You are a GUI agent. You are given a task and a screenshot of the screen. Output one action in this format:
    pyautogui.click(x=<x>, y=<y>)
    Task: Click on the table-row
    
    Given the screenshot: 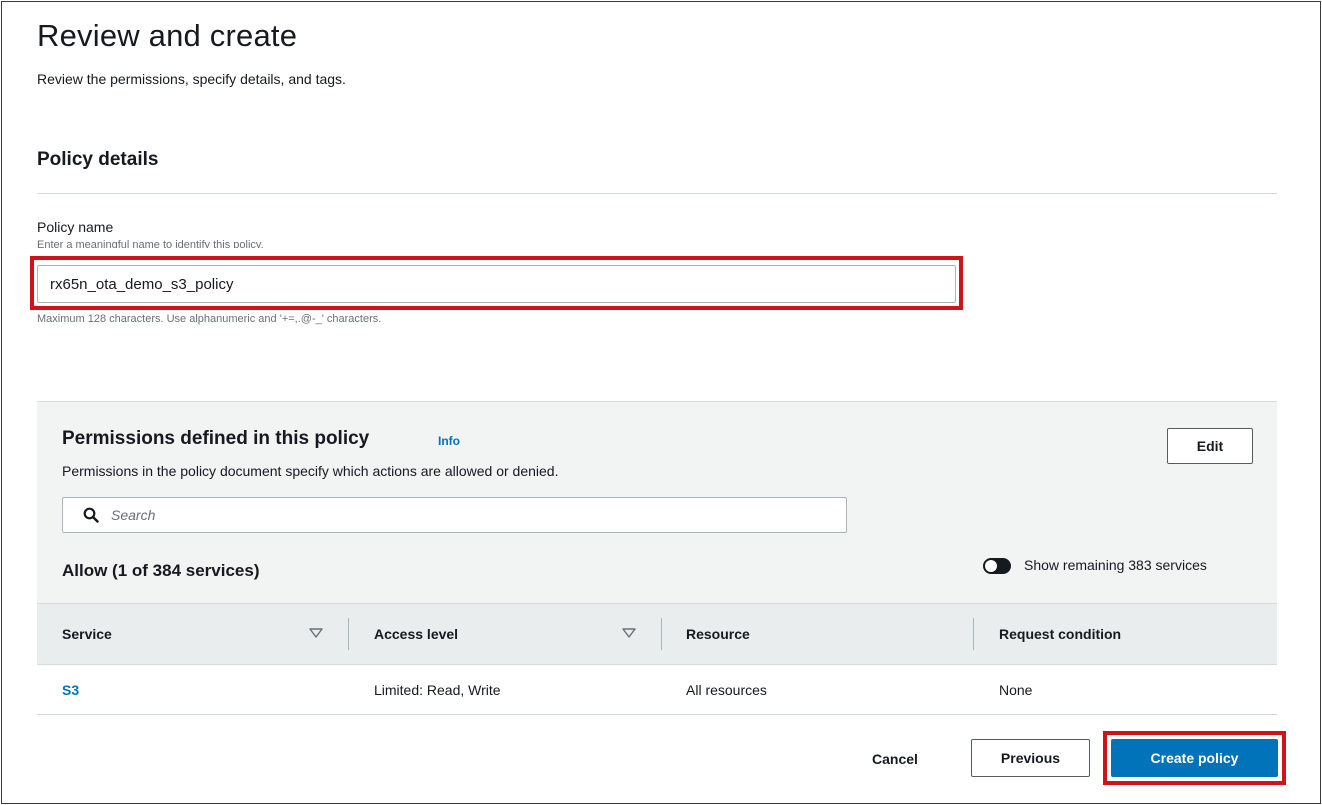 What is the action you would take?
    pyautogui.click(x=657, y=690)
    